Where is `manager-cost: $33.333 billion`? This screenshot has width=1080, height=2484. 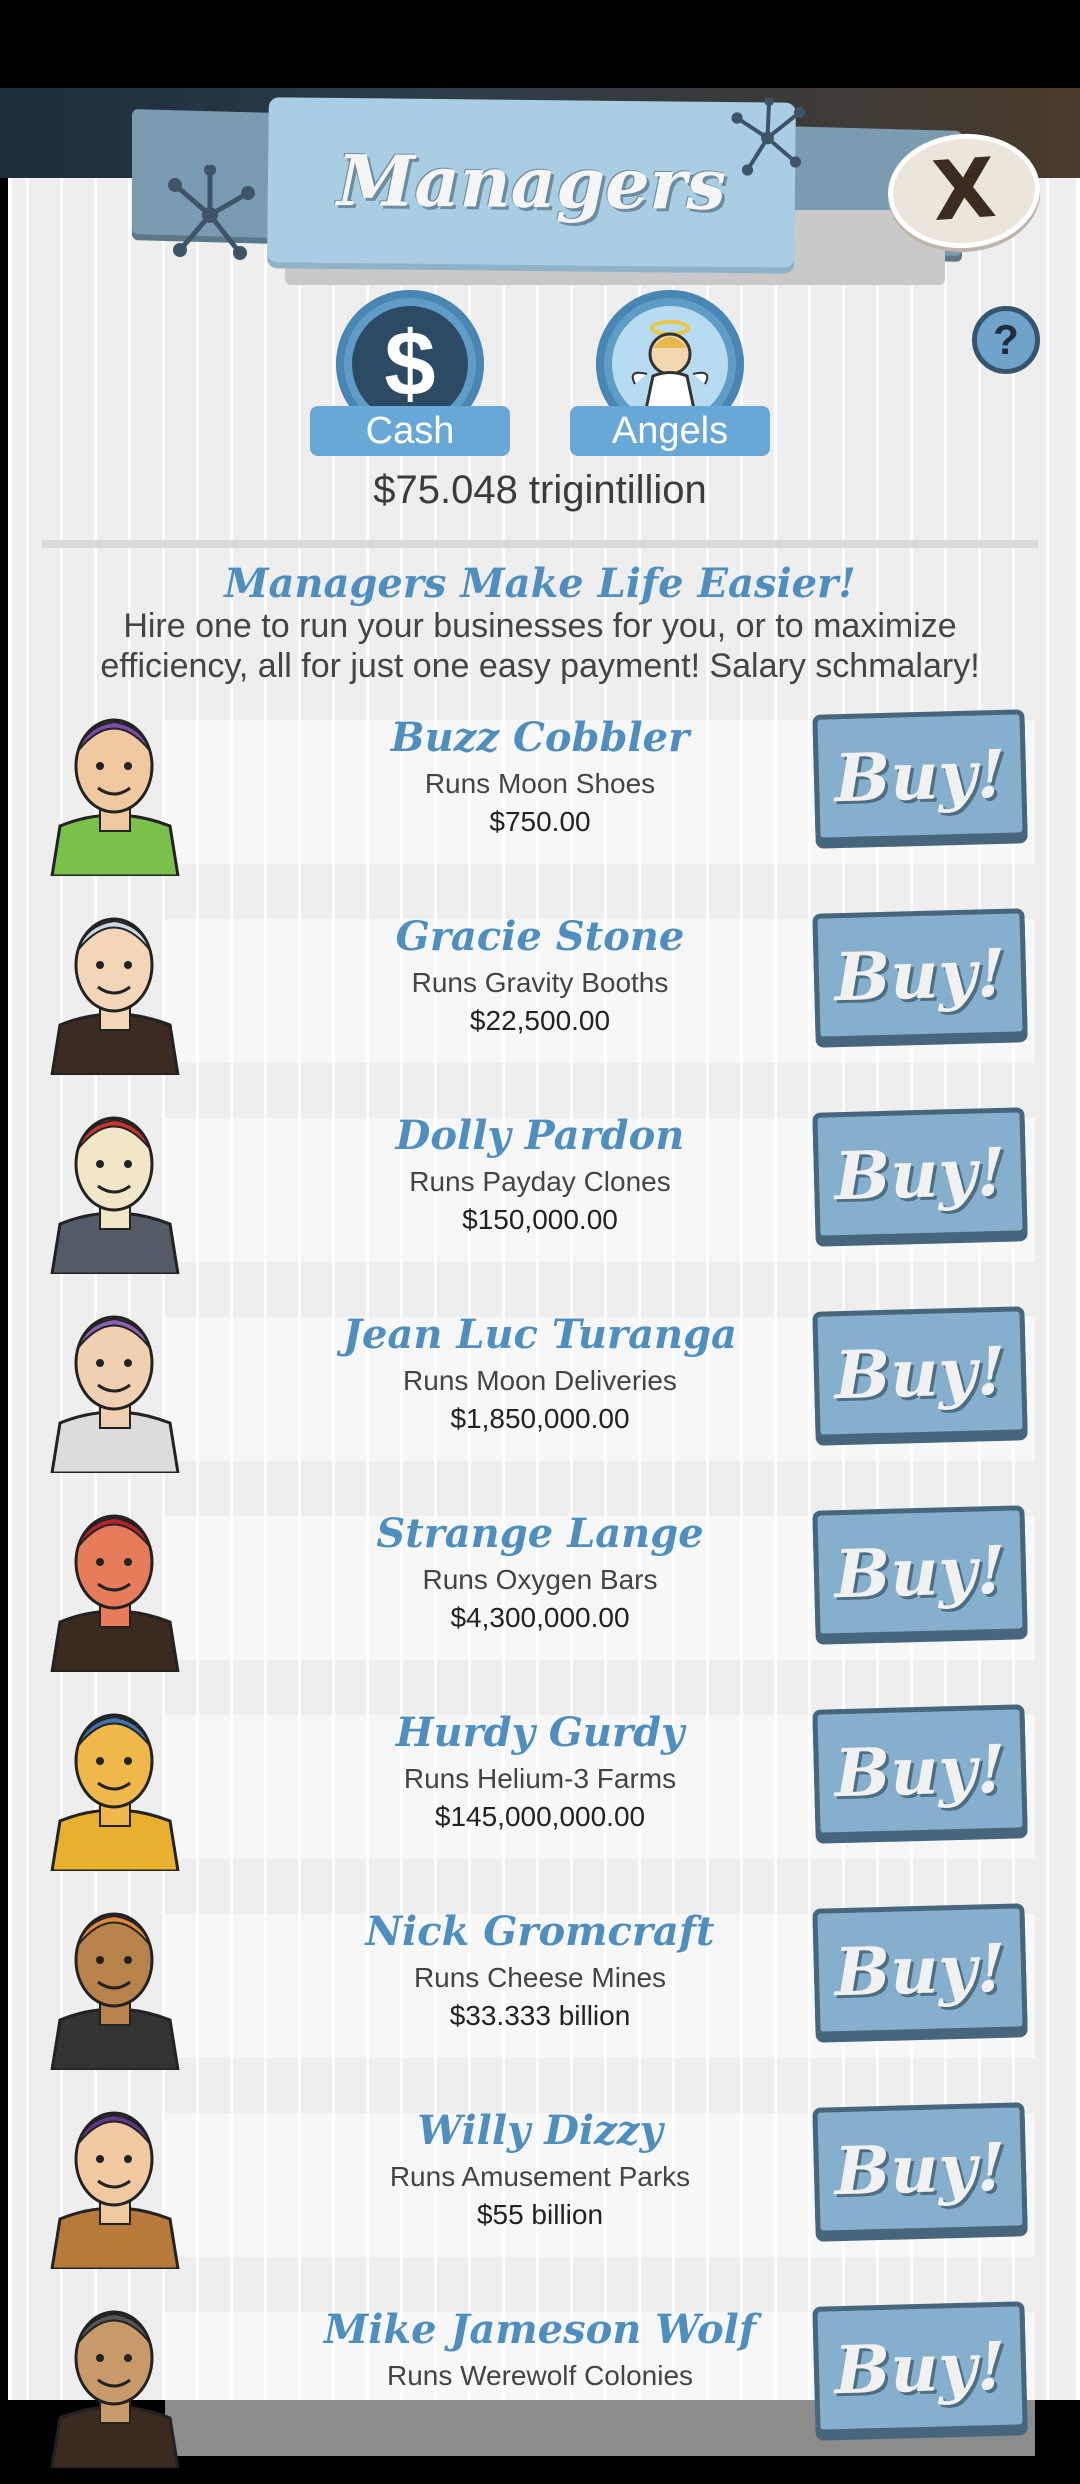 manager-cost: $33.333 billion is located at coordinates (540, 2015).